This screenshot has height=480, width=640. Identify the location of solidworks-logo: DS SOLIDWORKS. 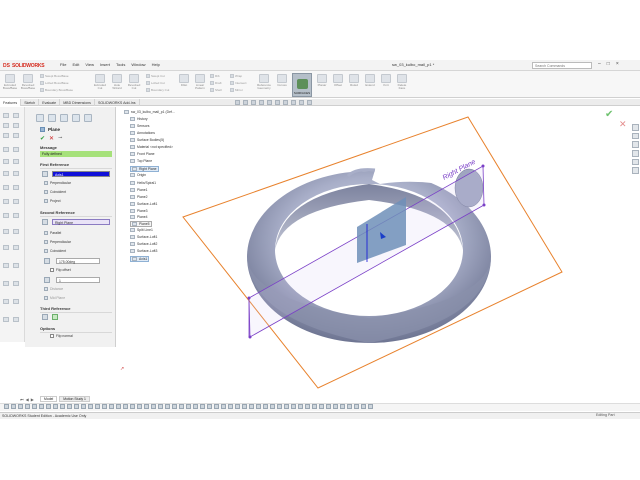
(25, 65).